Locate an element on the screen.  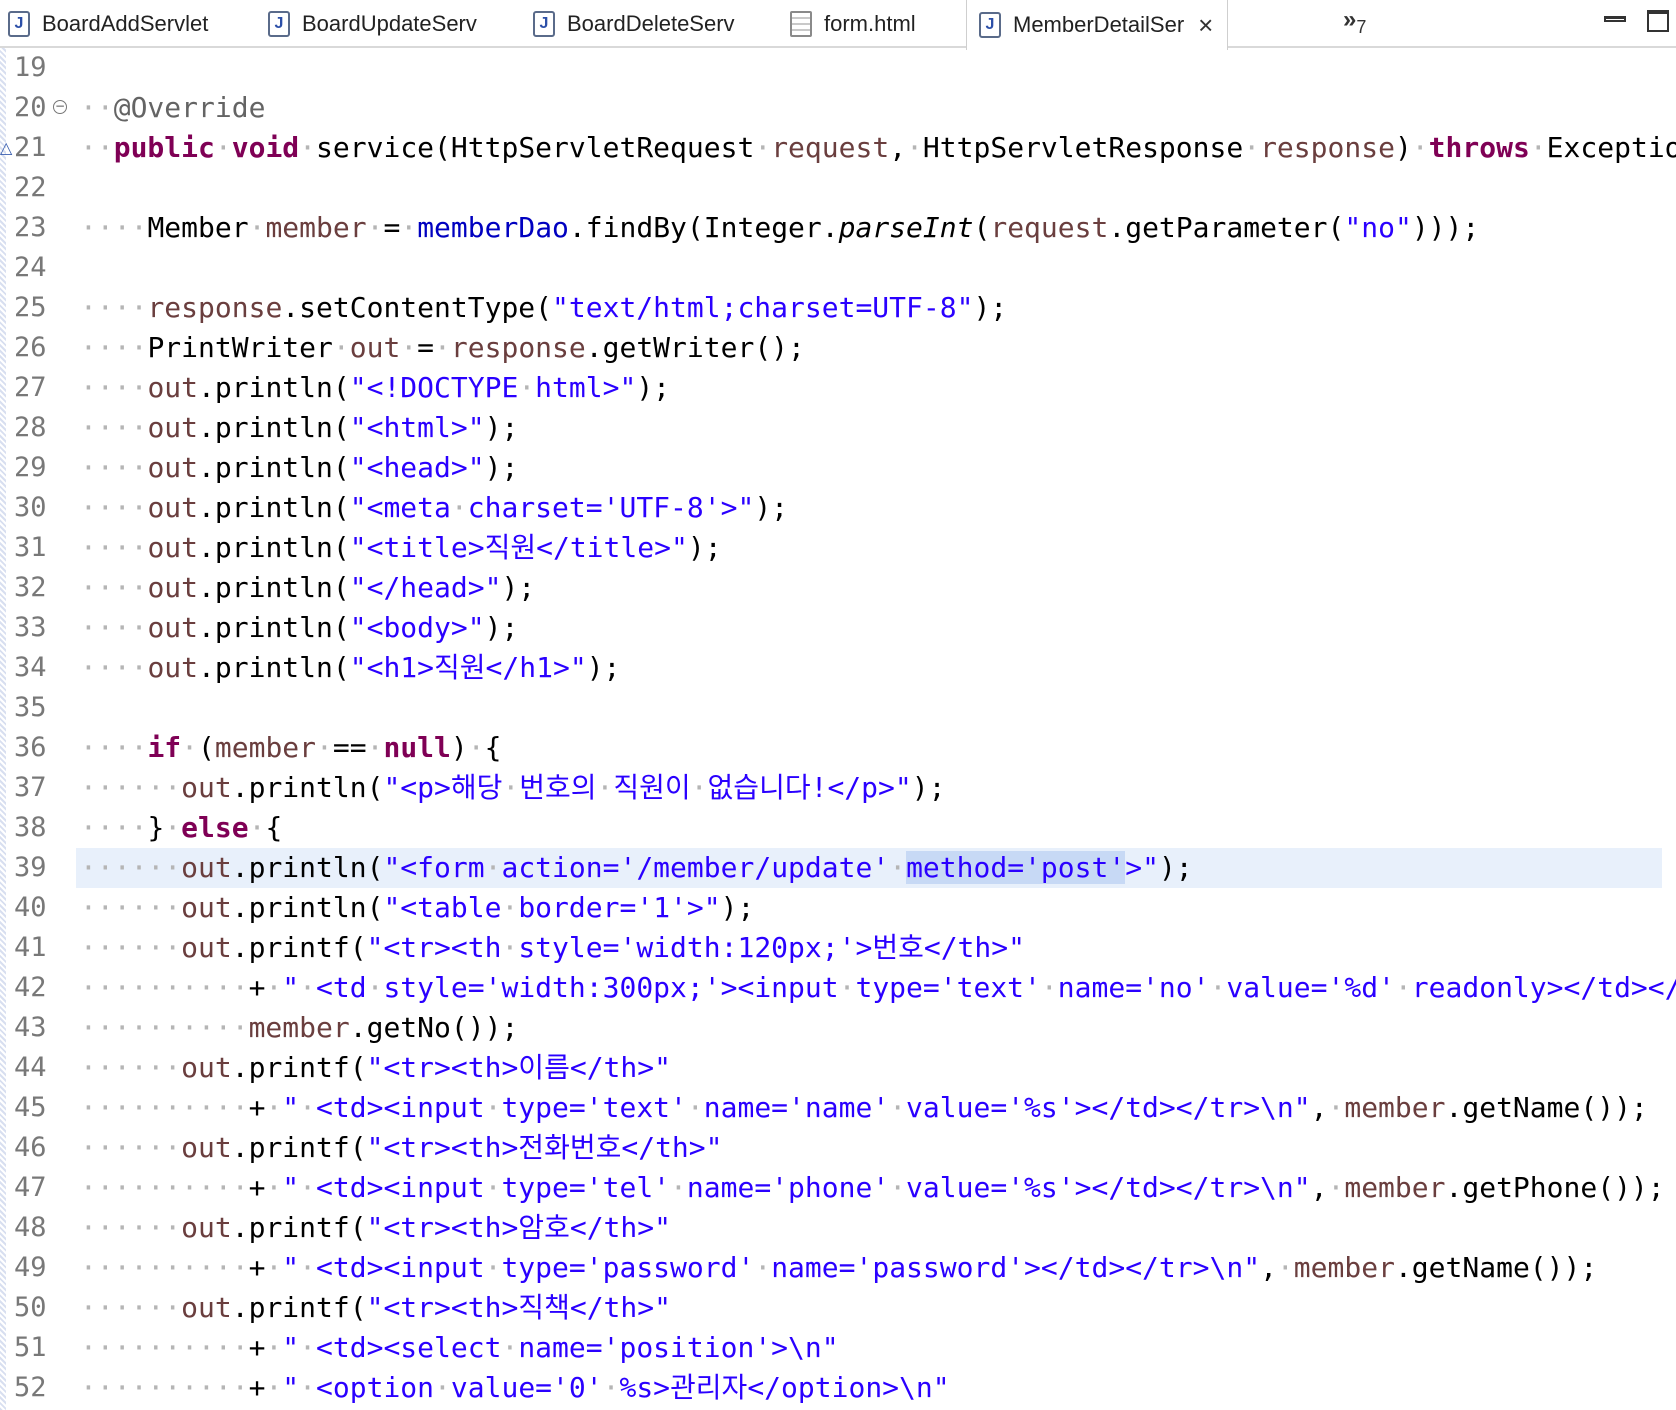
code-token: "<tr><th>직책</th>" is located at coordinates (518, 1307).